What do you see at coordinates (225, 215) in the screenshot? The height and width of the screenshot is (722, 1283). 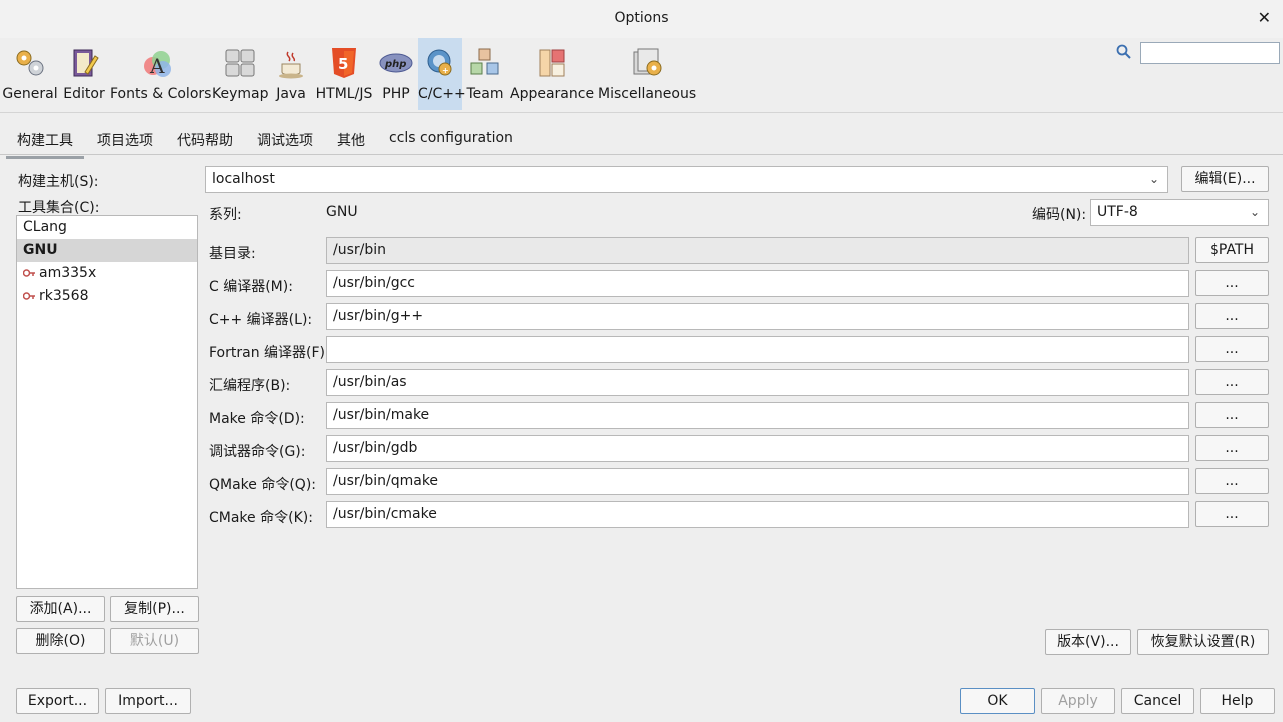 I see `family-label: 系列:` at bounding box center [225, 215].